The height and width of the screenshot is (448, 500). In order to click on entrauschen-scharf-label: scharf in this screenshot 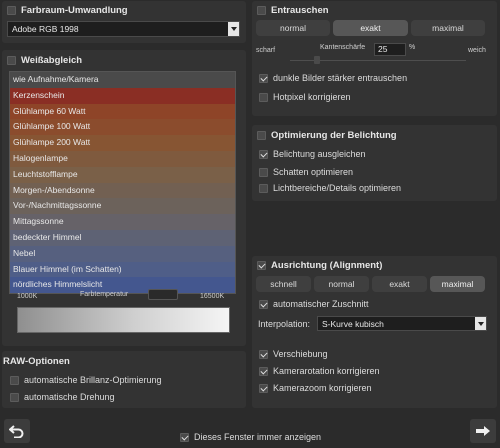, I will do `click(266, 50)`.